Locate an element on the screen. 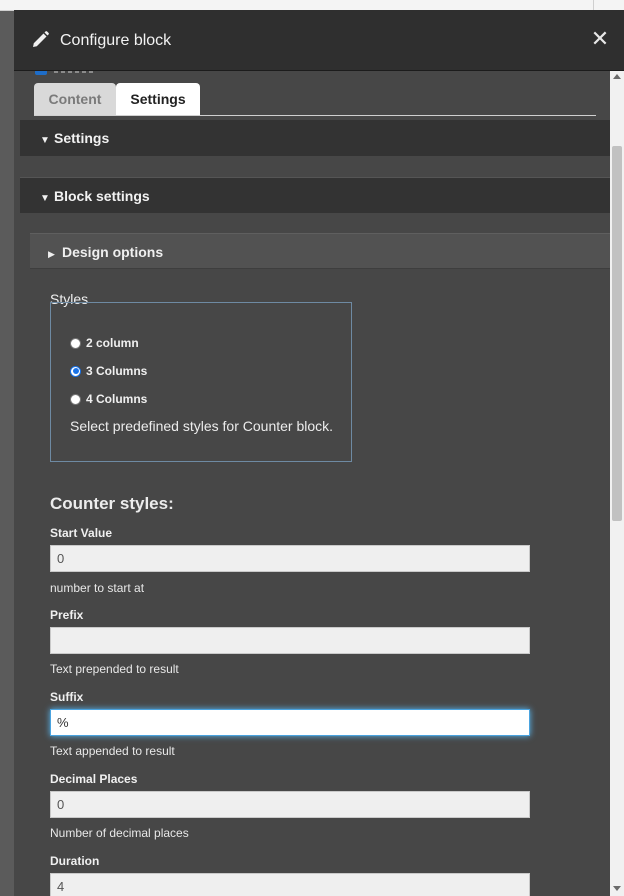 The width and height of the screenshot is (624, 896). duration-label: Duration is located at coordinates (75, 861).